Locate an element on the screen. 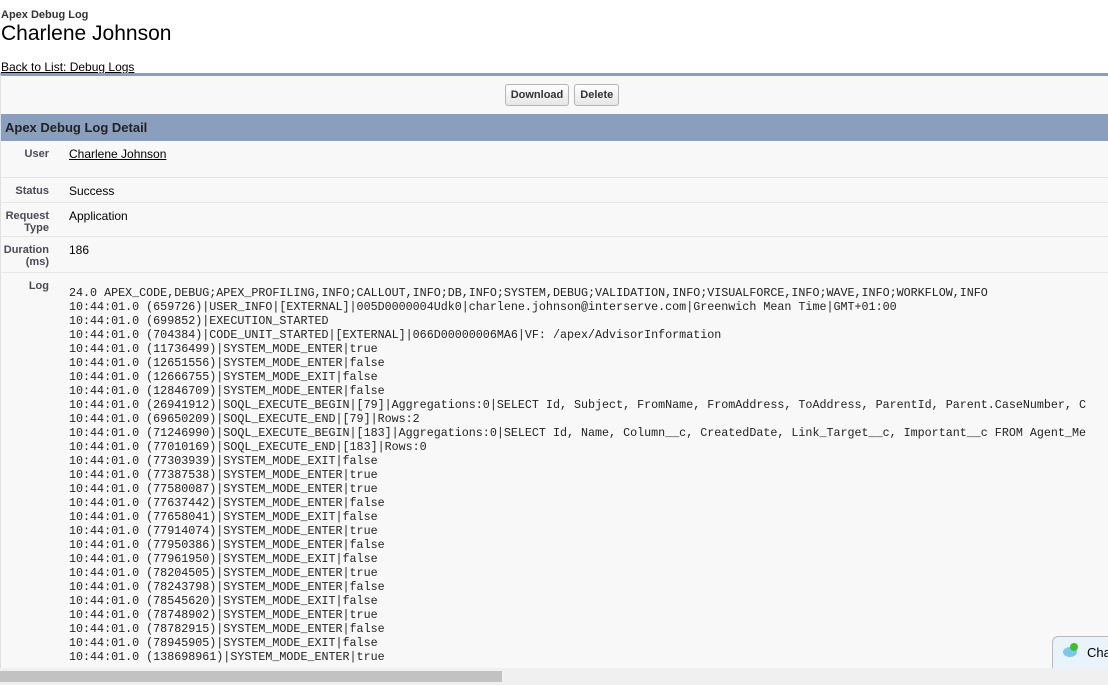  page-subtitle: Apex Debug Log is located at coordinates (45, 15).